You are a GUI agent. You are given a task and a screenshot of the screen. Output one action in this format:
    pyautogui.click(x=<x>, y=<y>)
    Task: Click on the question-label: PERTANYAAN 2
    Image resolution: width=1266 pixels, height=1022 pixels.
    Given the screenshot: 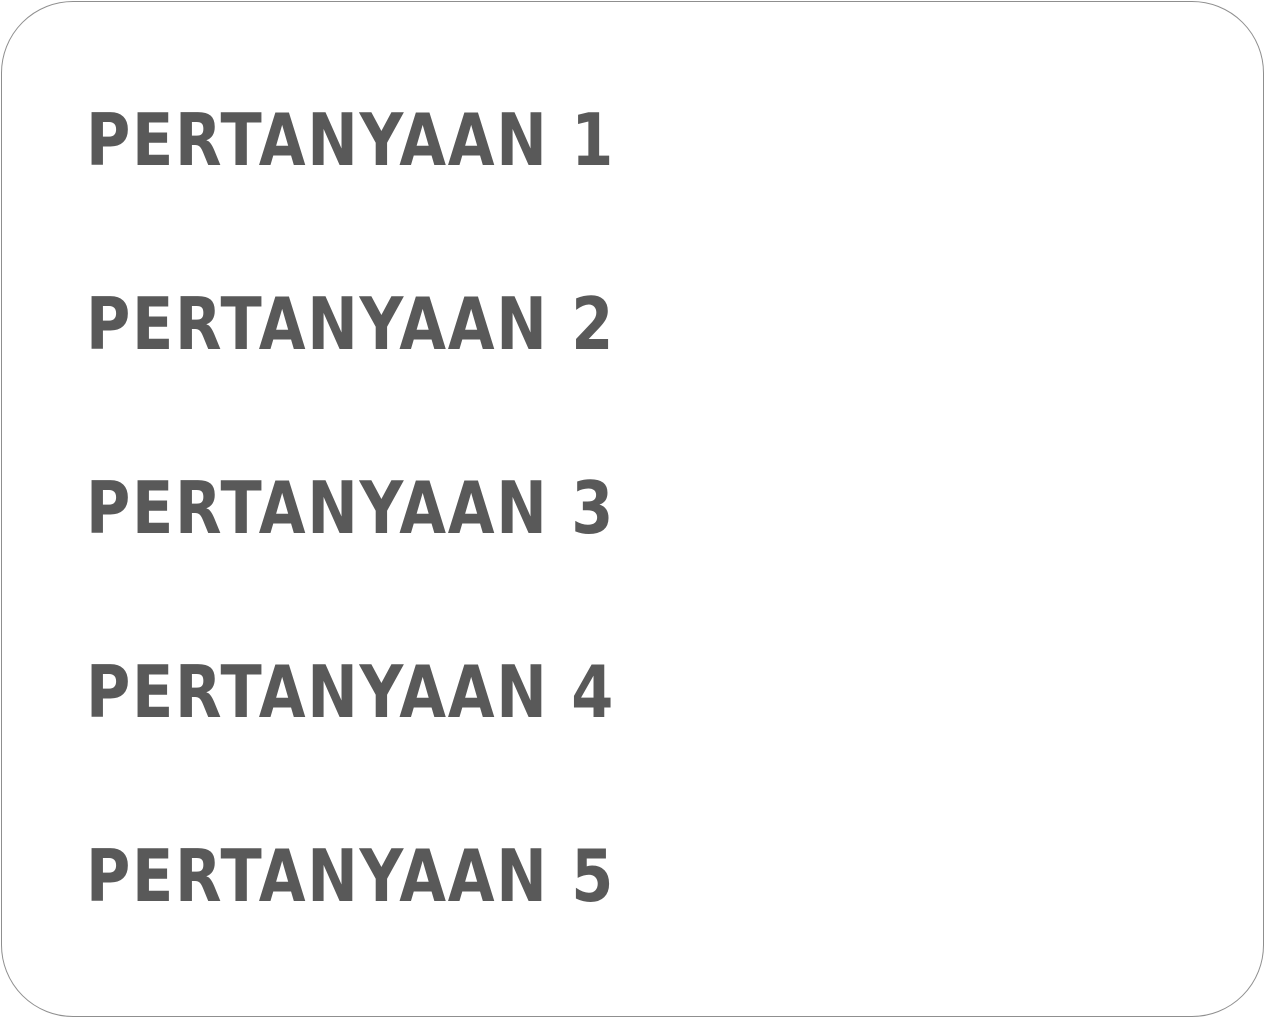 What is the action you would take?
    pyautogui.click(x=351, y=324)
    